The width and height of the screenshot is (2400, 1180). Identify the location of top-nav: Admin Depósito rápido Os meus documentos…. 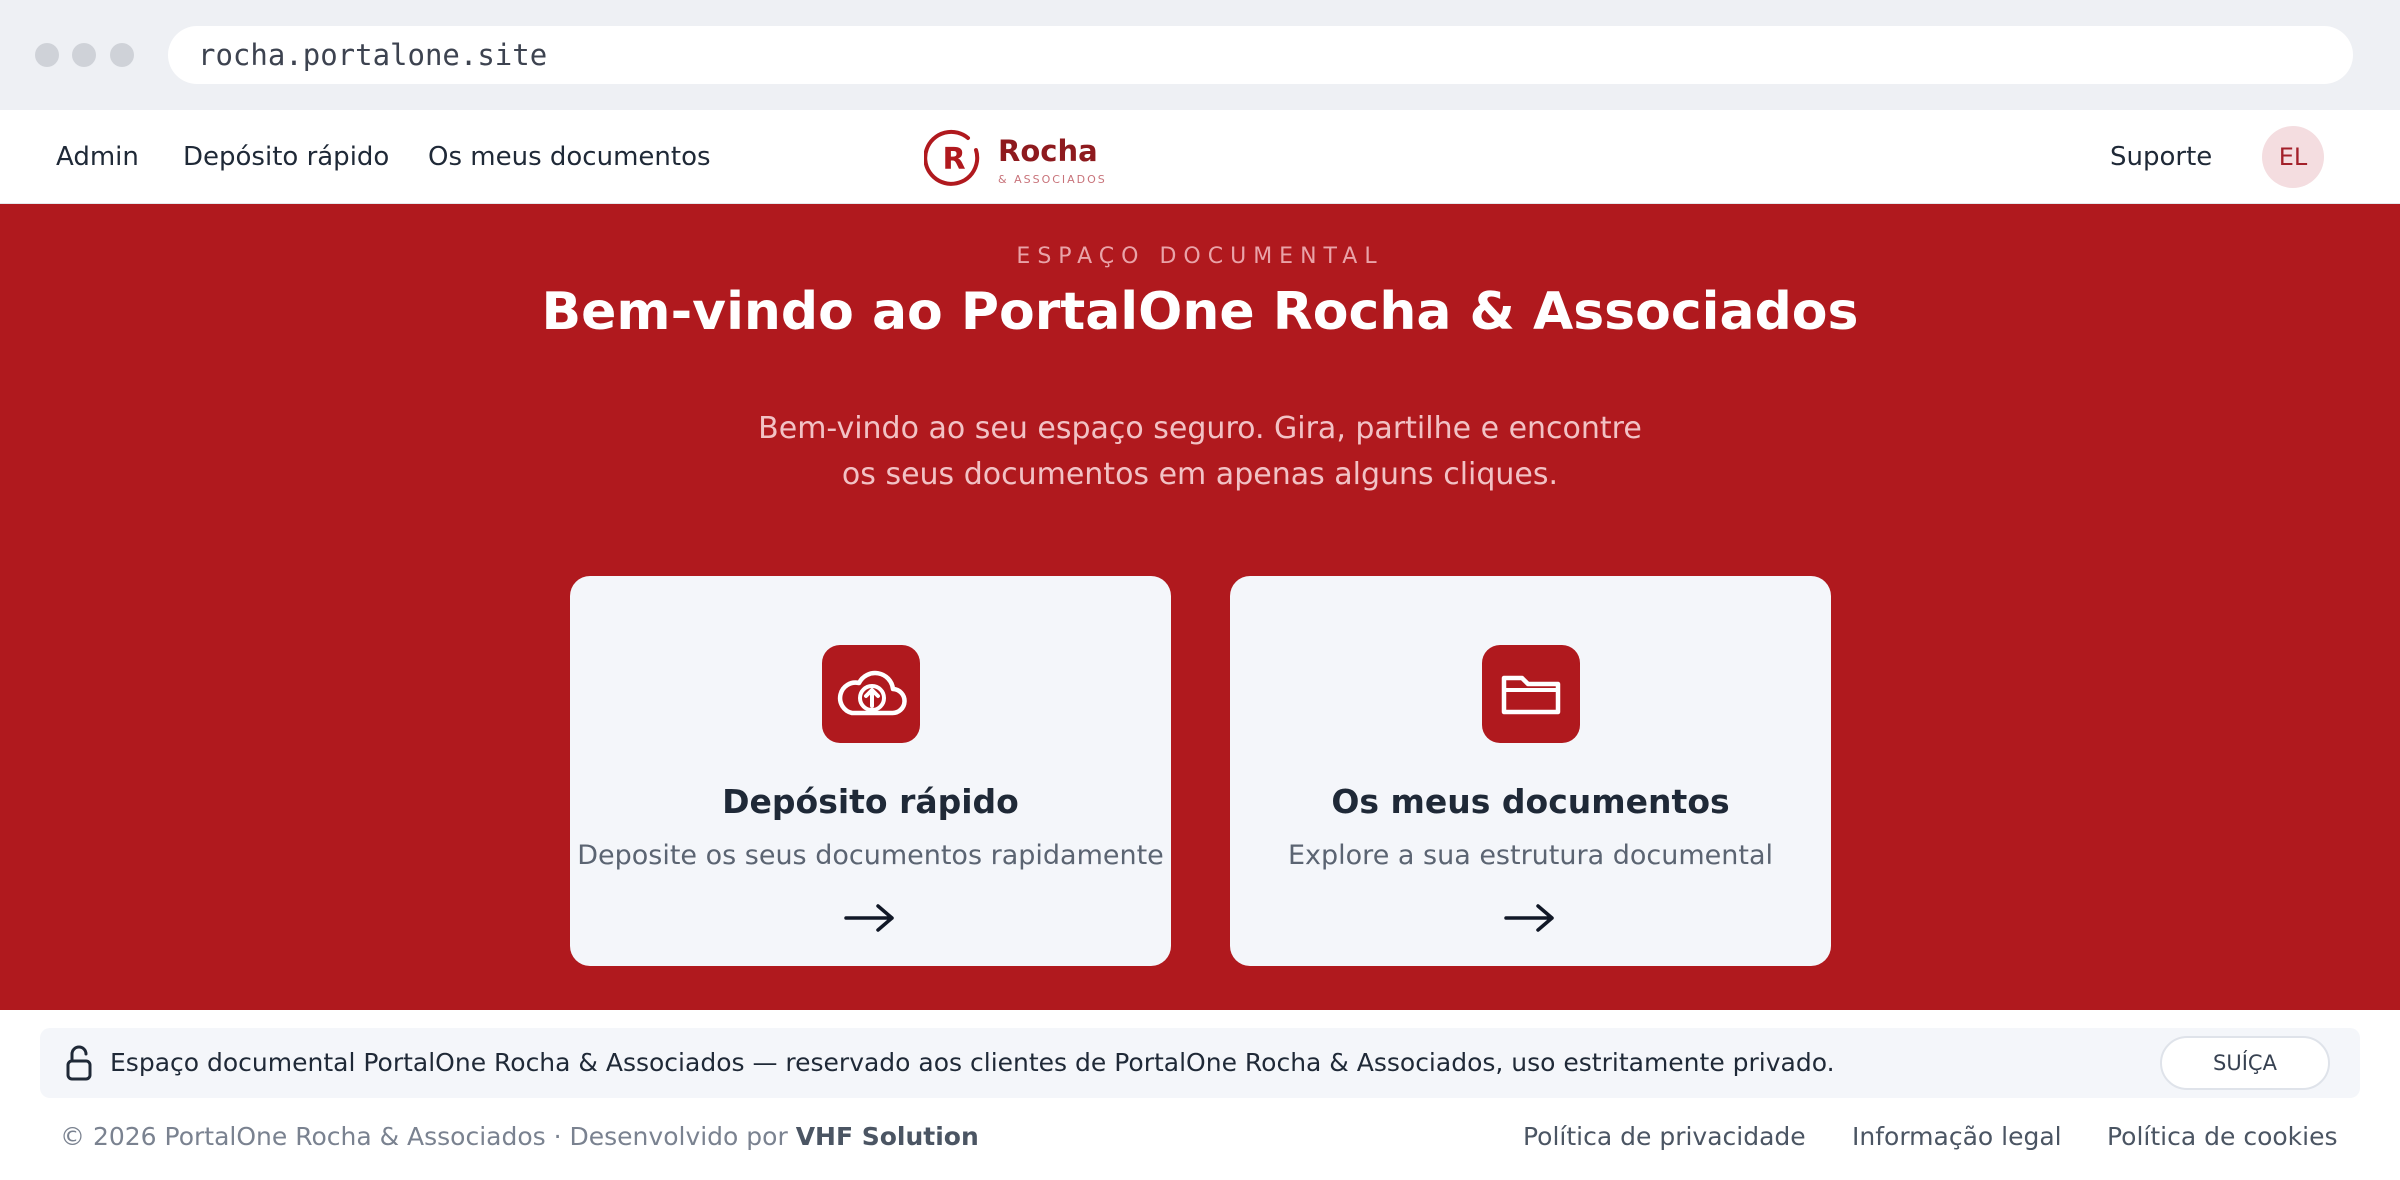
(1200, 157).